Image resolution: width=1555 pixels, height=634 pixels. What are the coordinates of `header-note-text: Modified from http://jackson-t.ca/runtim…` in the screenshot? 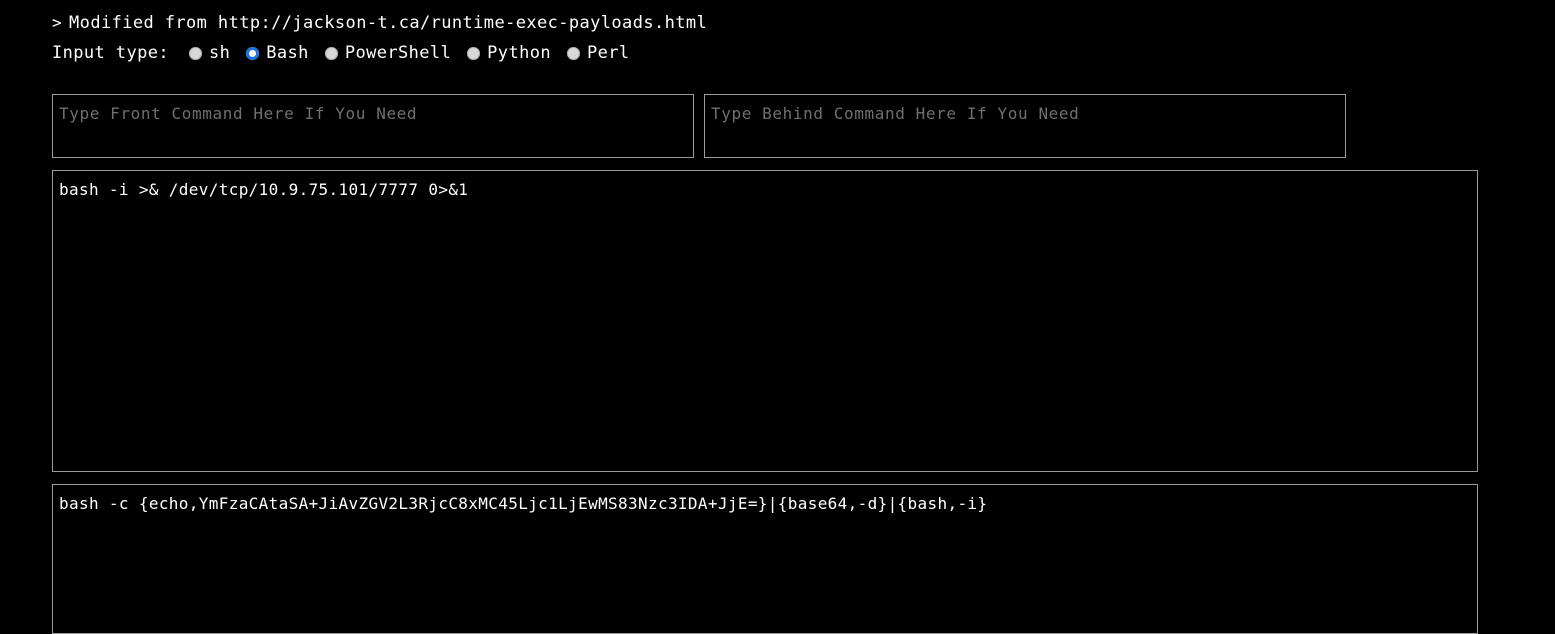 It's located at (388, 23).